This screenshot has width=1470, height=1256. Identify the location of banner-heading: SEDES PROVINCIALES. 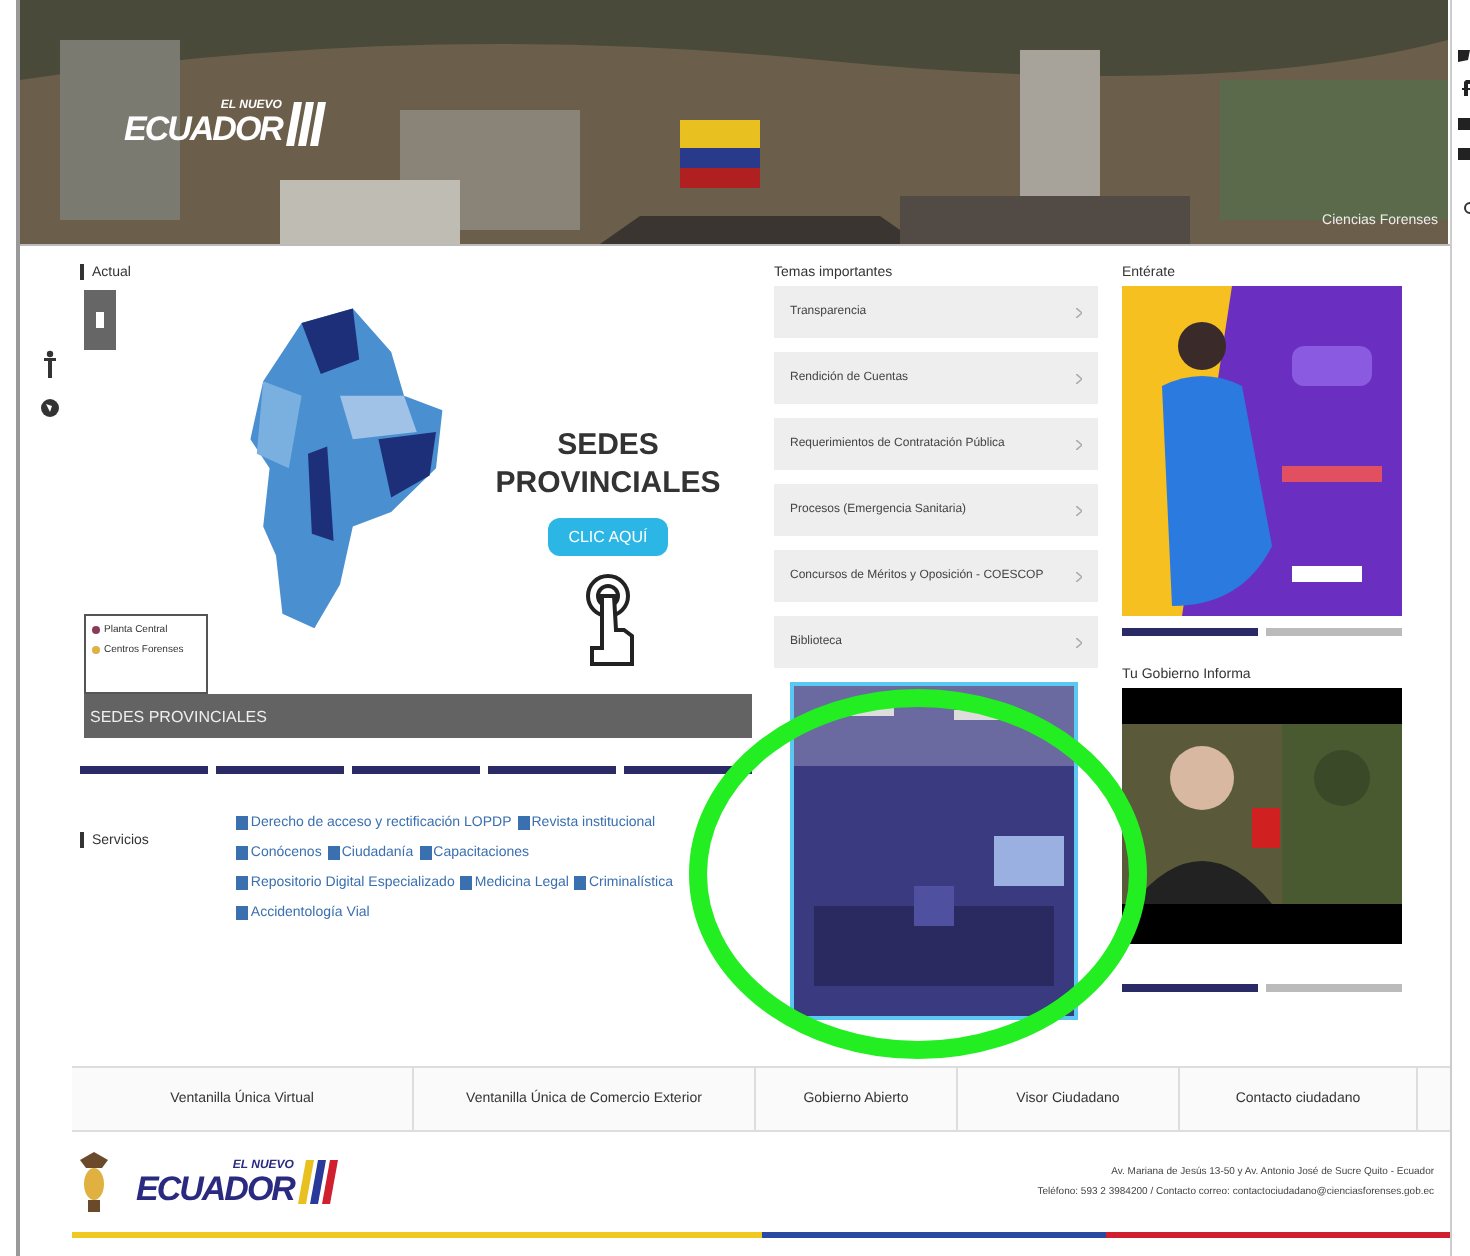
(608, 464).